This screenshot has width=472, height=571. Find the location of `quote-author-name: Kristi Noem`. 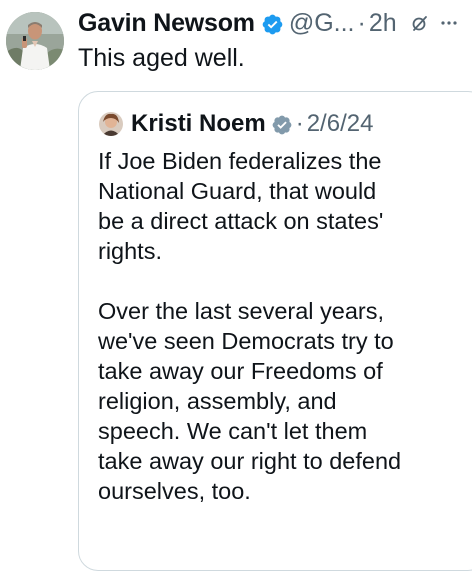

quote-author-name: Kristi Noem is located at coordinates (198, 124).